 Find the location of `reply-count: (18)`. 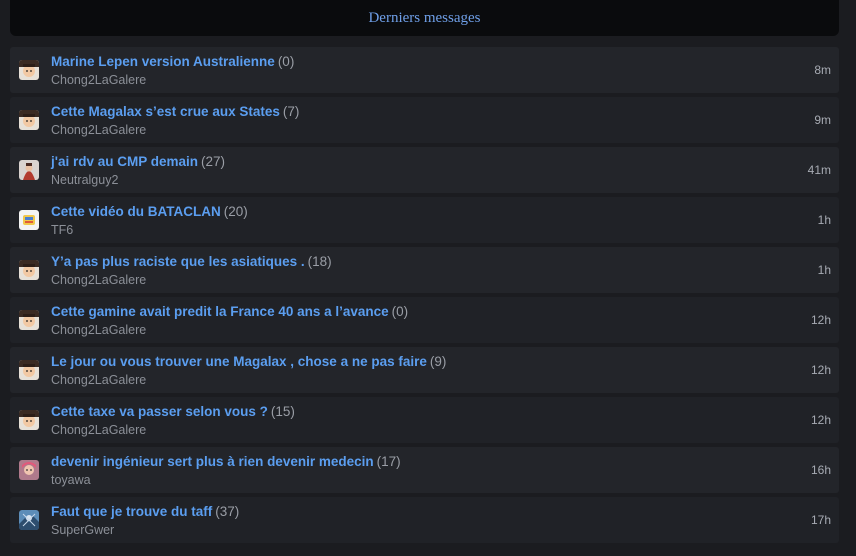

reply-count: (18) is located at coordinates (319, 261).